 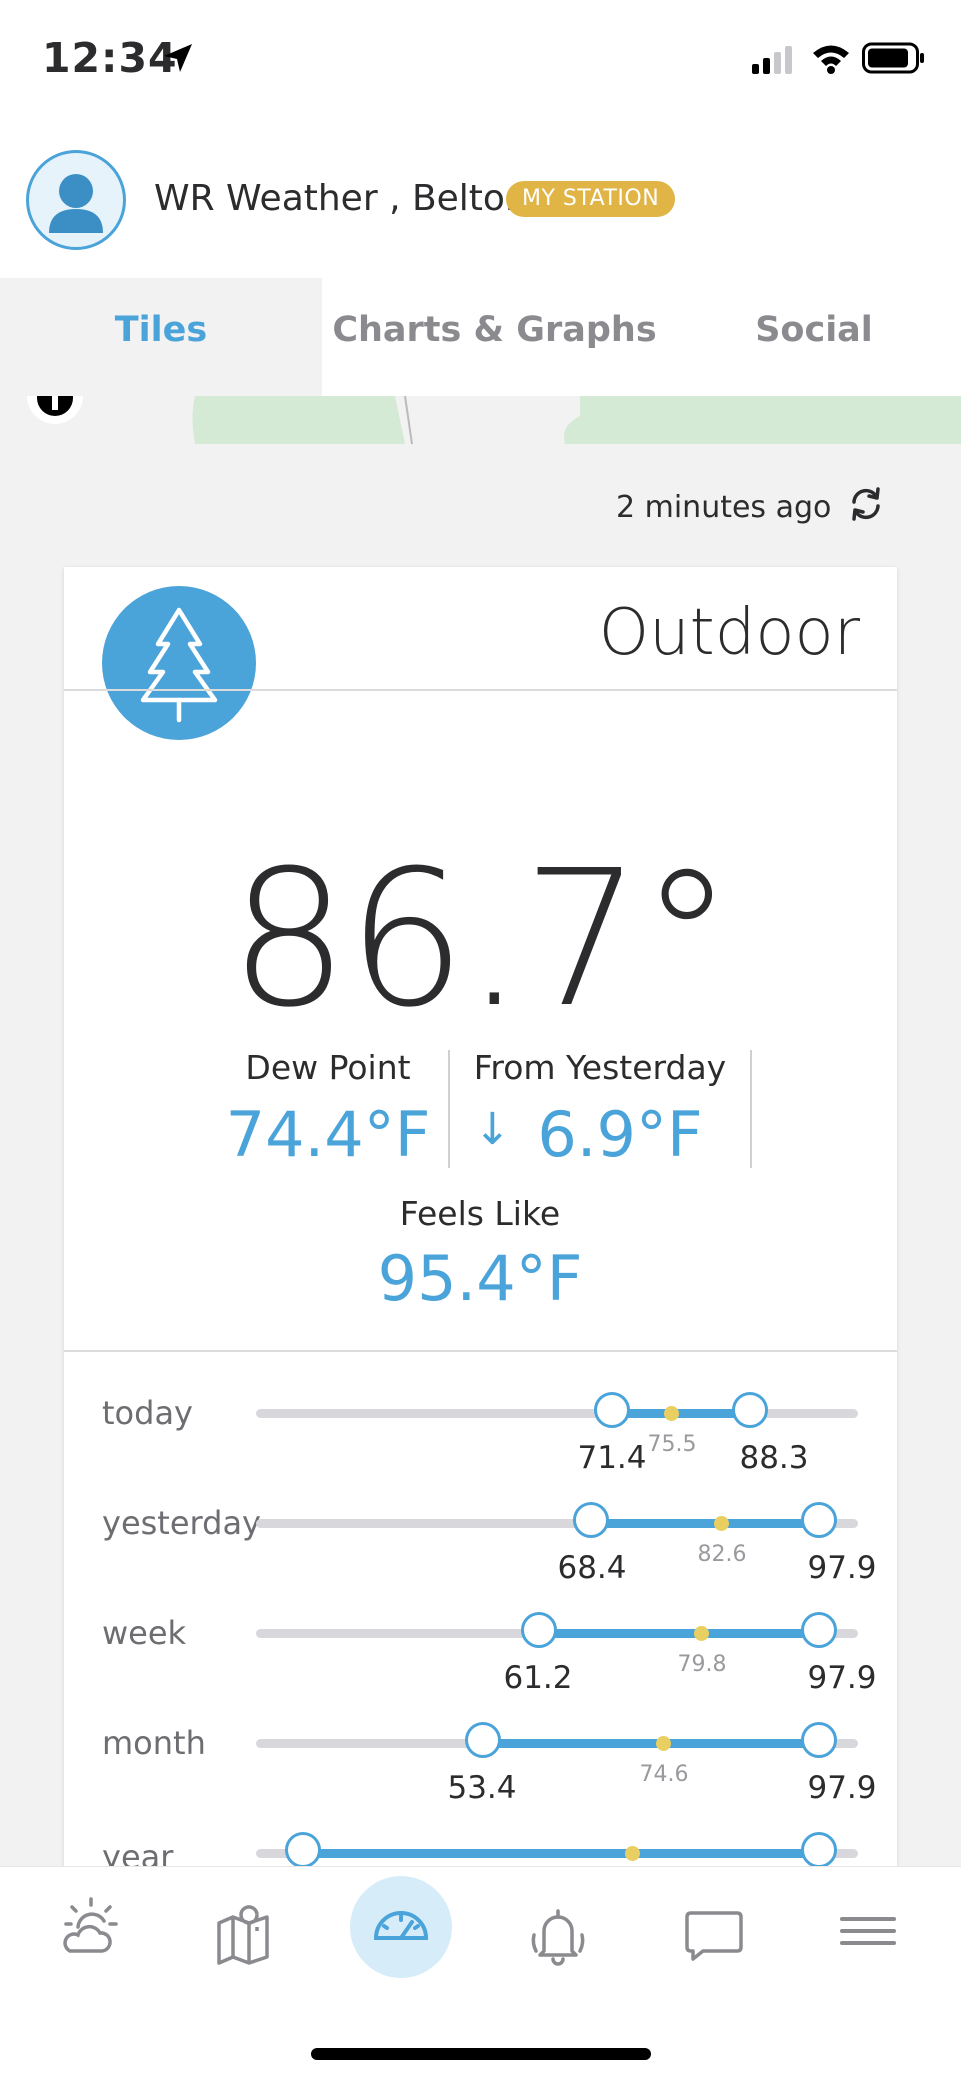 What do you see at coordinates (600, 1067) in the screenshot?
I see `from-yesterday-label: From Yesterday` at bounding box center [600, 1067].